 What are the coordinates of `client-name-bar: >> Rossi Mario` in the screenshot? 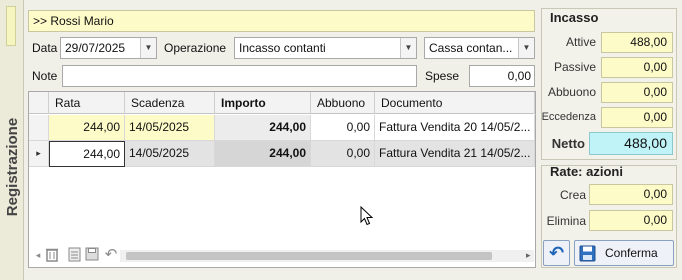 It's located at (281, 21).